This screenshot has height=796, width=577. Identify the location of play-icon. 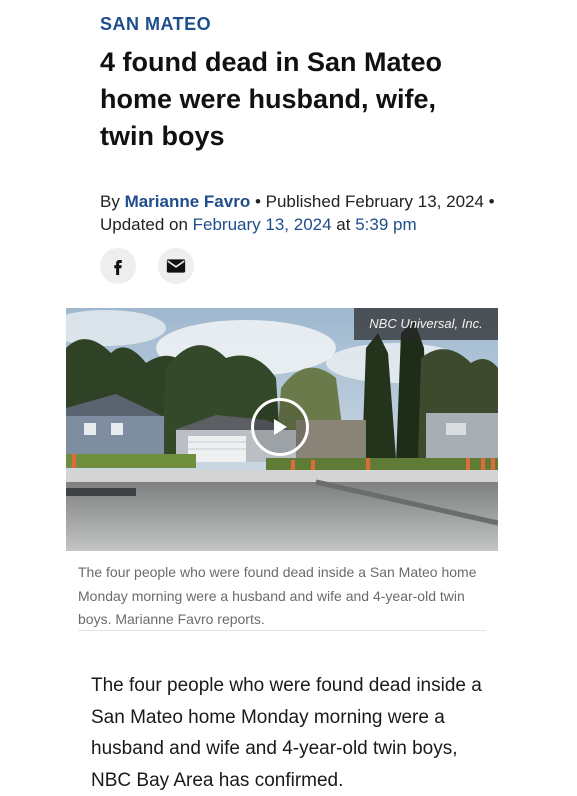
(280, 427).